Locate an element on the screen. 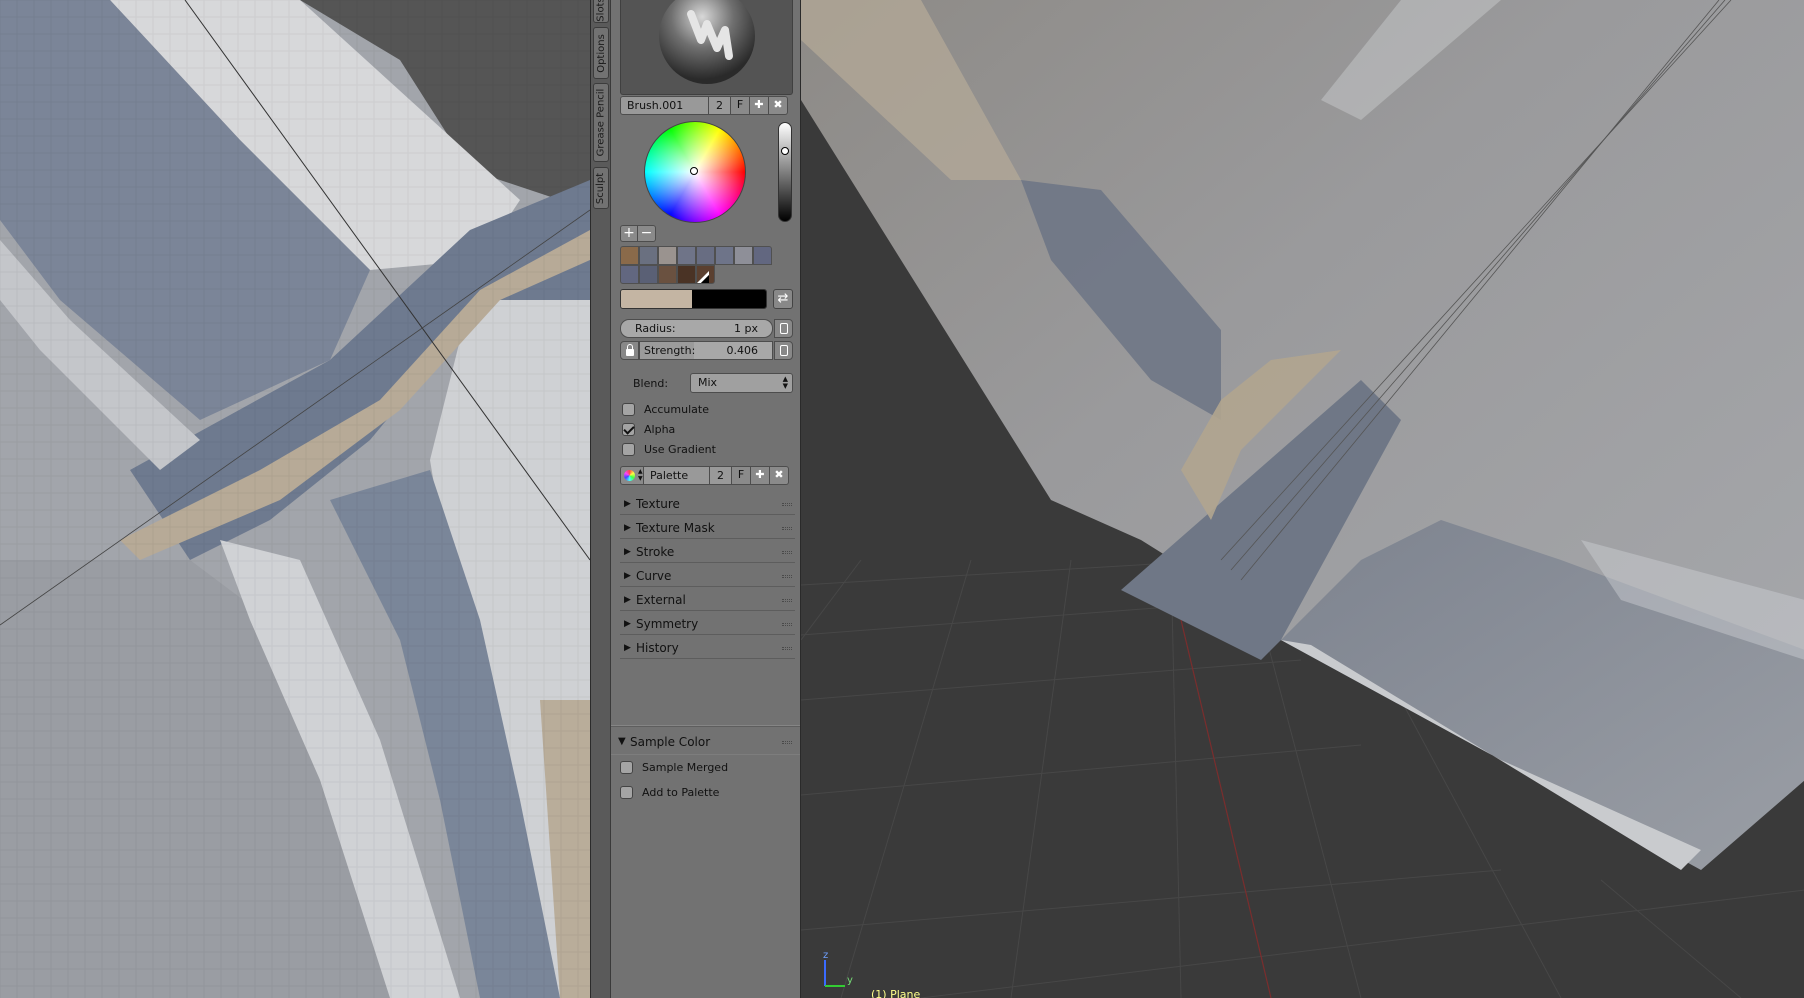  tool-shelf-tabs: Slots Options Grease Pencil Sculpt is located at coordinates (600, 499).